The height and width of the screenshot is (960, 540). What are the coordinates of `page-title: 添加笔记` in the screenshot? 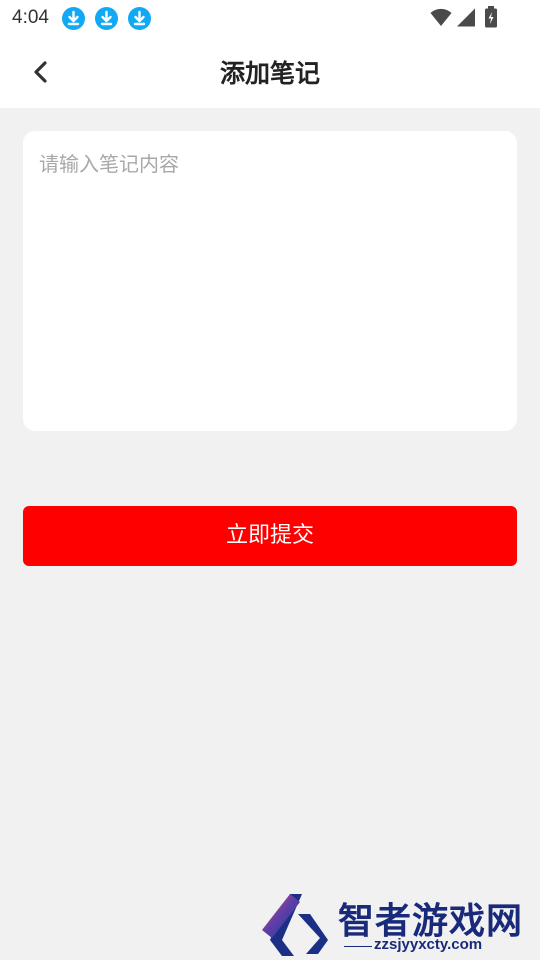 It's located at (269, 73).